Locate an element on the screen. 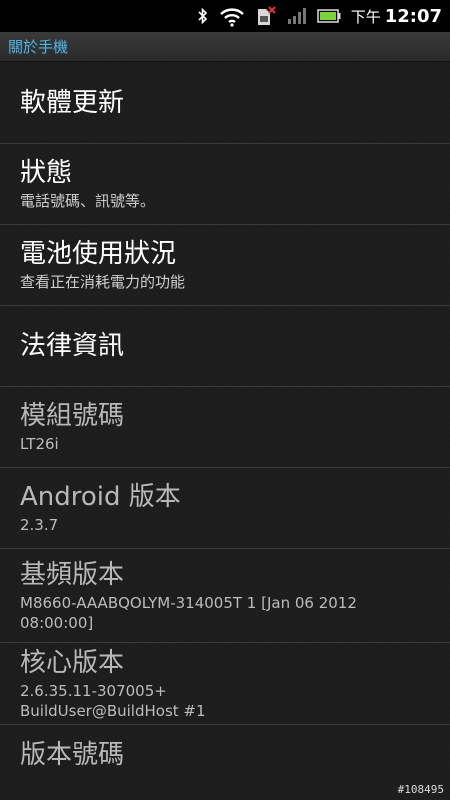 The image size is (450, 800). list-item-title: 電池使用狀況 is located at coordinates (98, 254).